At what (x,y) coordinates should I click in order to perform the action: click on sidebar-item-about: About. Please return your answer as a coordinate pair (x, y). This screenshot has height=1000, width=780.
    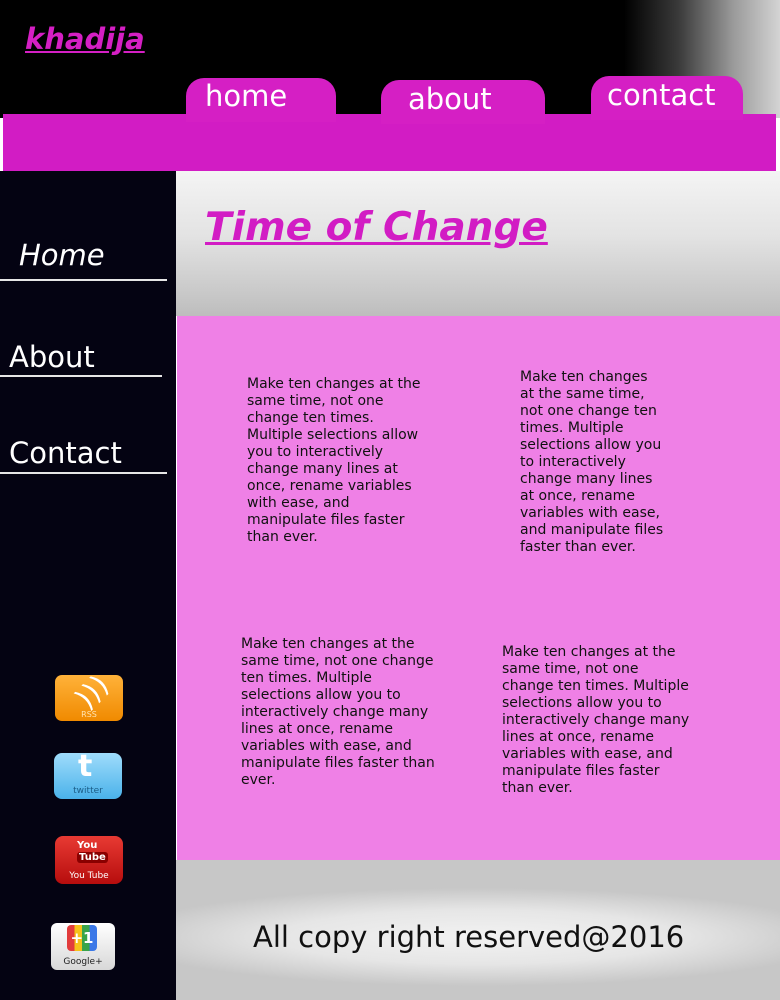
    Looking at the image, I should click on (52, 357).